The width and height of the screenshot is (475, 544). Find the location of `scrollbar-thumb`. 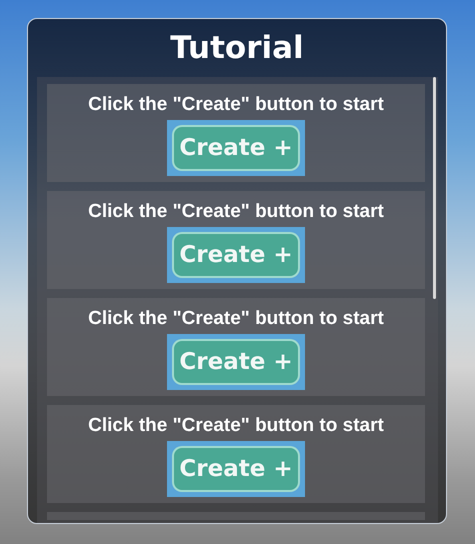

scrollbar-thumb is located at coordinates (434, 188).